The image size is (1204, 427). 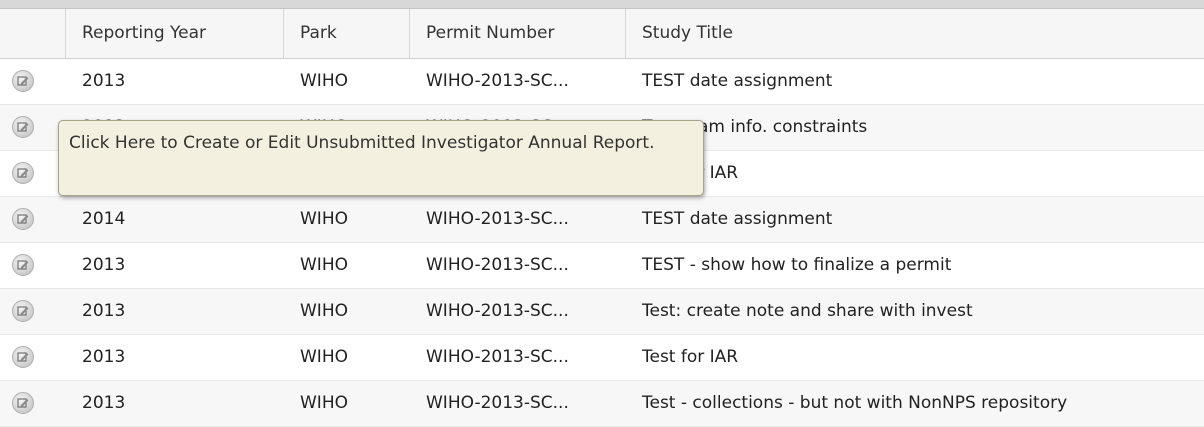 What do you see at coordinates (797, 265) in the screenshot?
I see `row-study-title: TEST - show how to finalize a permit` at bounding box center [797, 265].